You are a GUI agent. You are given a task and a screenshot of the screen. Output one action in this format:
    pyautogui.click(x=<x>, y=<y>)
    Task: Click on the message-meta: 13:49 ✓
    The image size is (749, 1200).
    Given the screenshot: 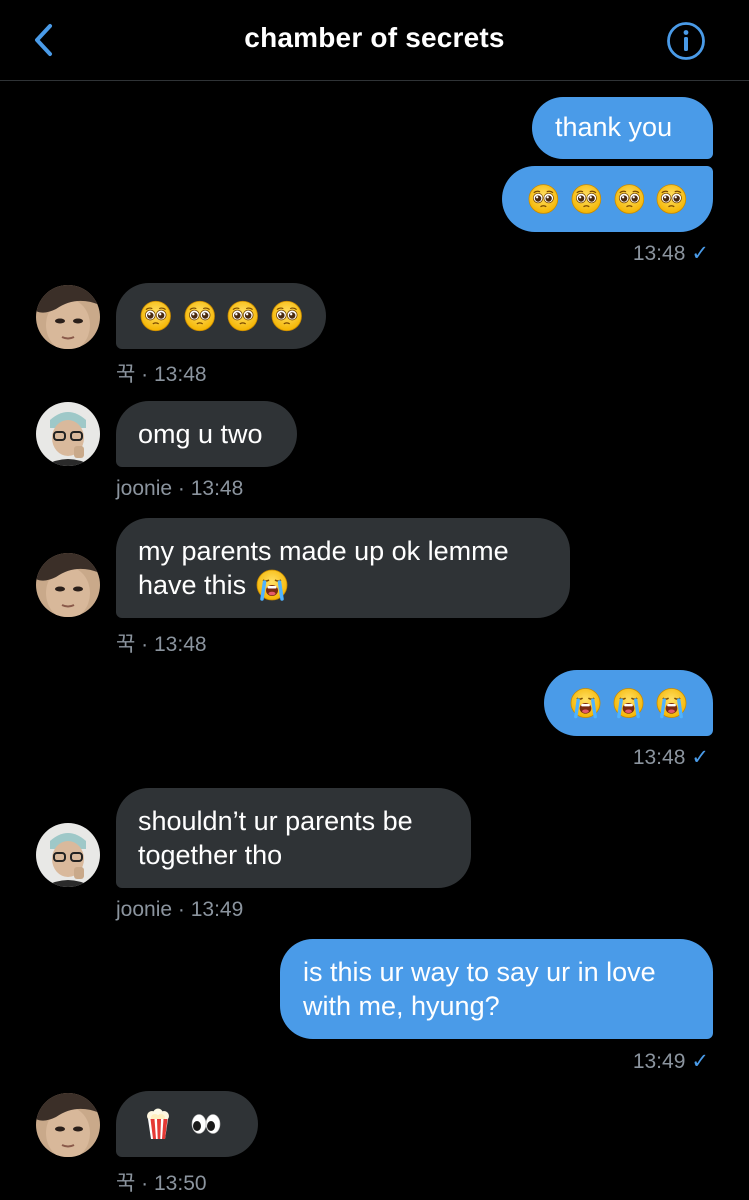 What is the action you would take?
    pyautogui.click(x=671, y=1061)
    